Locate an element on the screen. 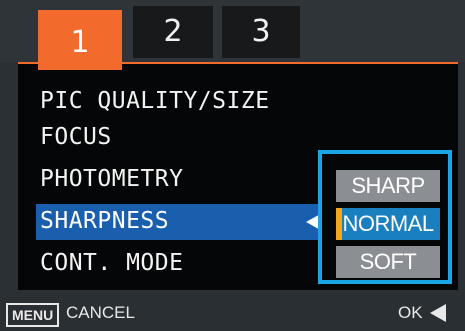  ok-label: OK is located at coordinates (410, 312).